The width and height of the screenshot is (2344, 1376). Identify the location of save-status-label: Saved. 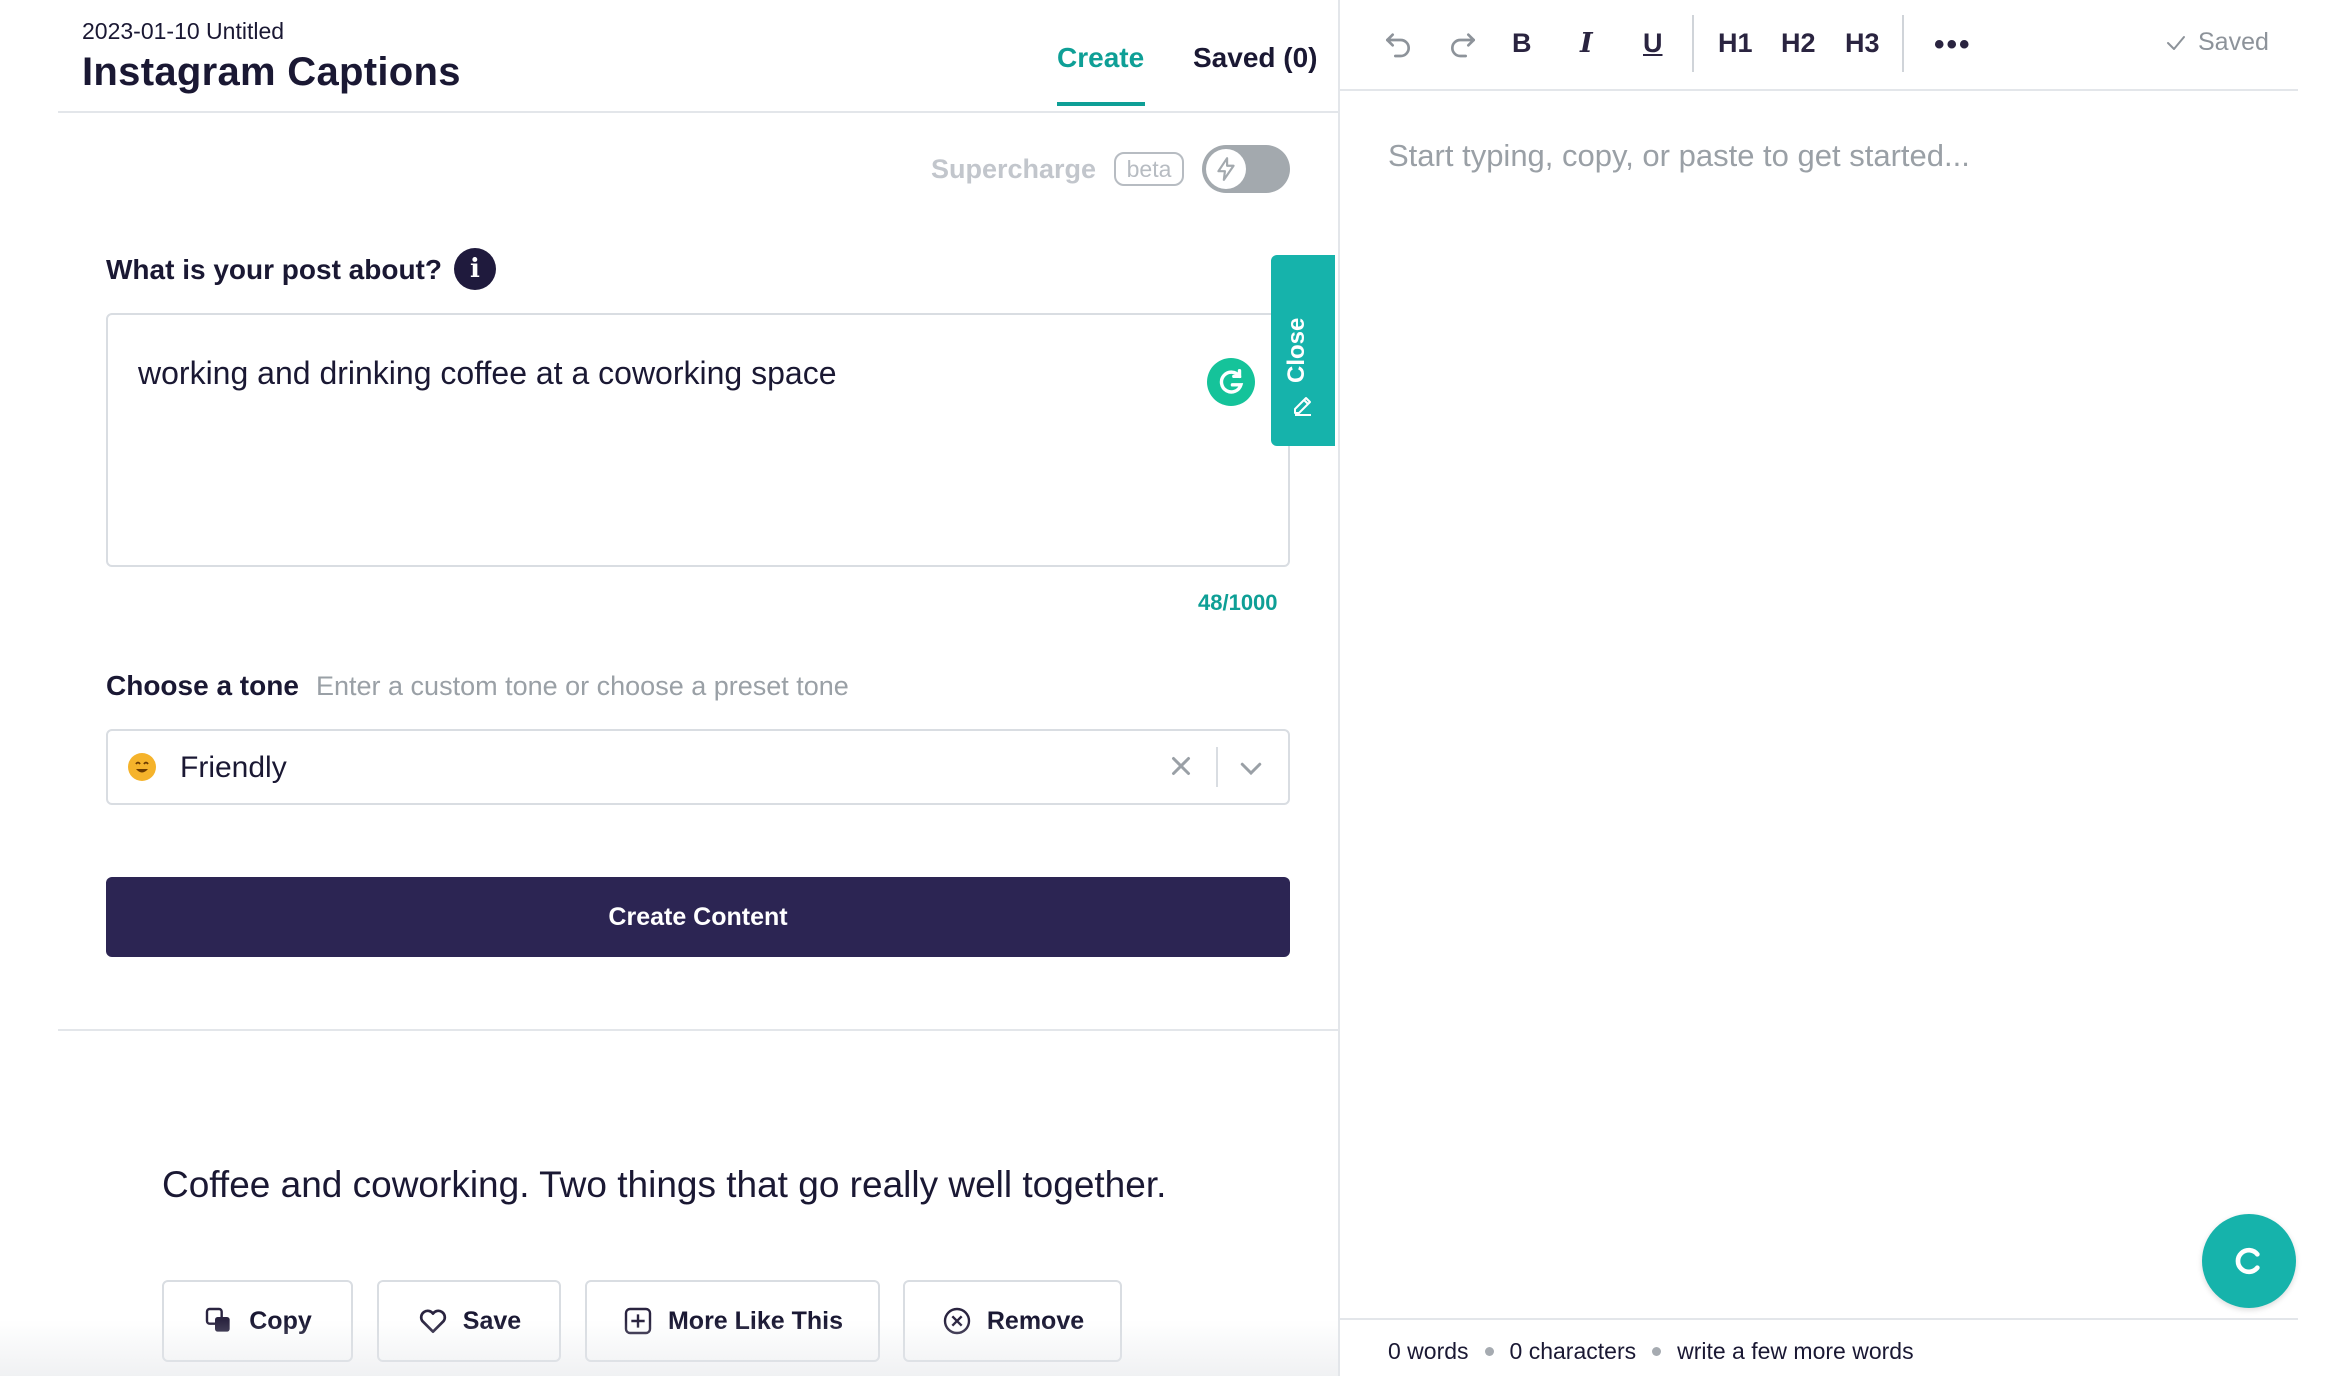
(2233, 42).